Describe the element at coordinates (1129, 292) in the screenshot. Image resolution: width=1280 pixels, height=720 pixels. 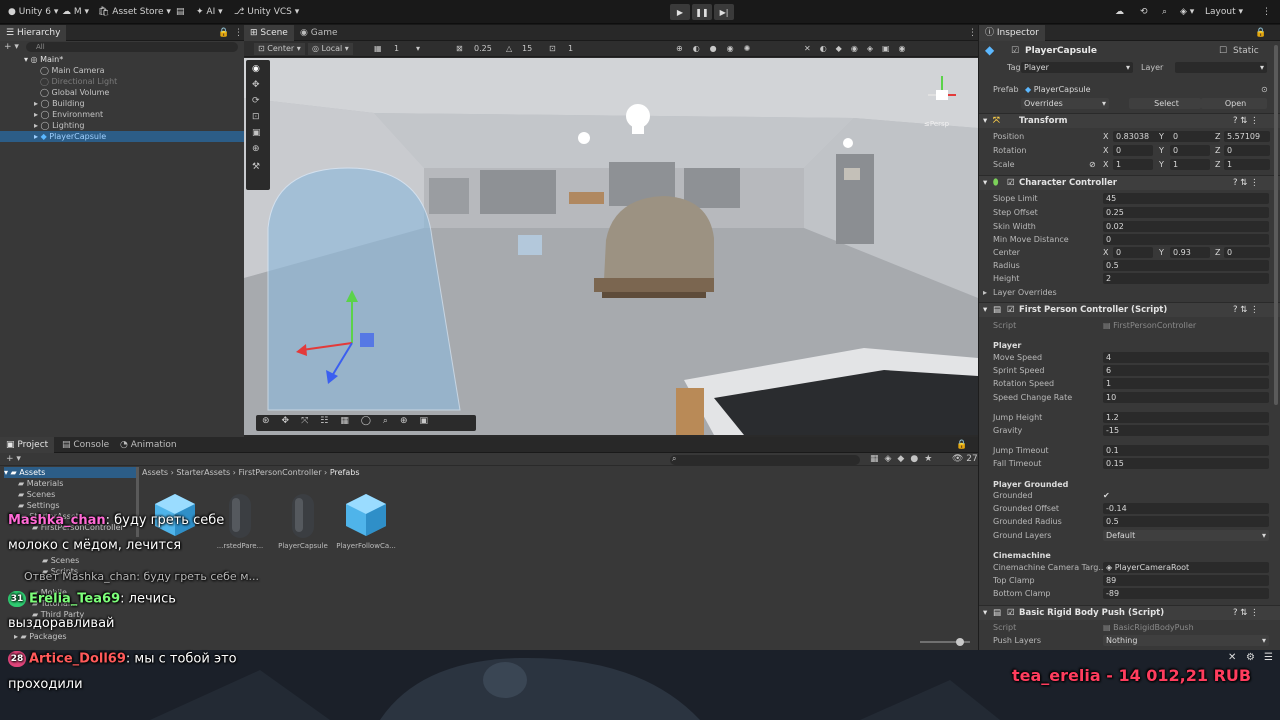
I see `layer-overrides-foldout: ▸ Layer Overrides` at that location.